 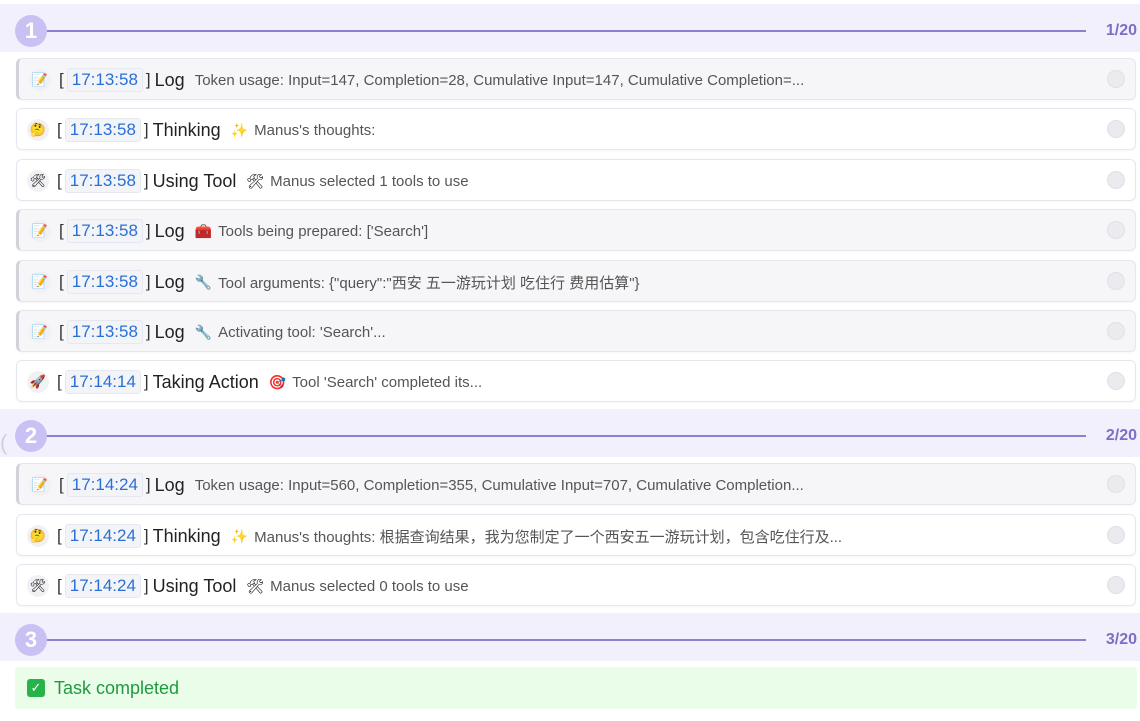 What do you see at coordinates (576, 688) in the screenshot?
I see `task-completed-banner: ✓ Task completed` at bounding box center [576, 688].